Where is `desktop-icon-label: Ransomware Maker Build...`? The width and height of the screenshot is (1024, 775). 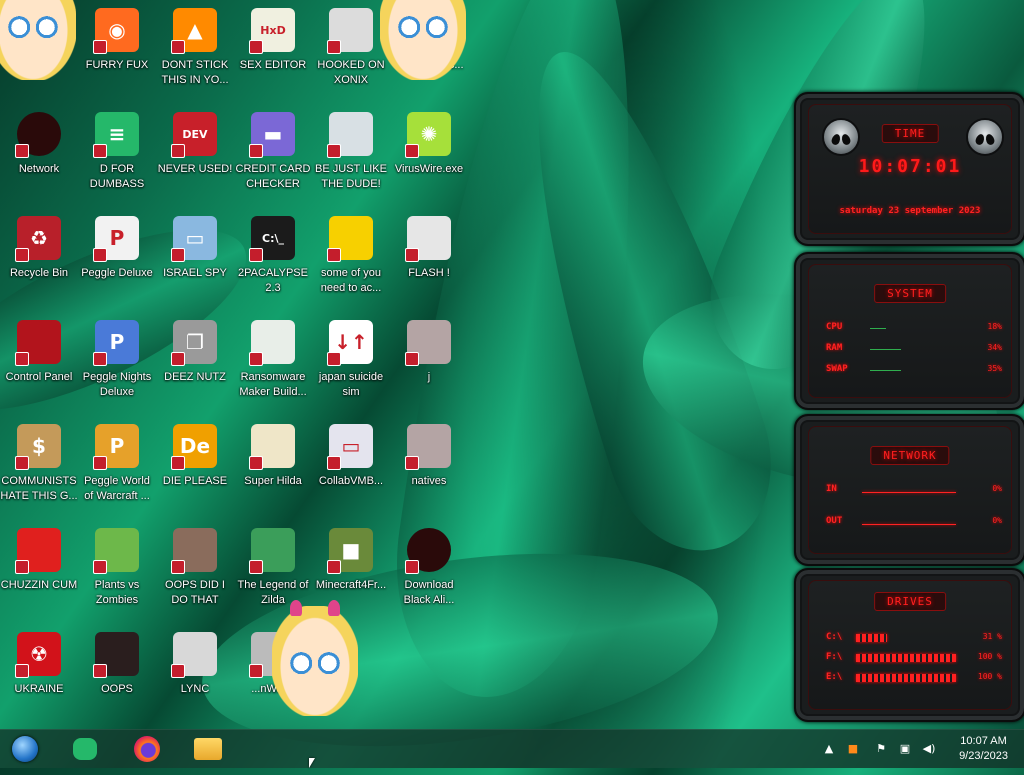 desktop-icon-label: Ransomware Maker Build... is located at coordinates (273, 384).